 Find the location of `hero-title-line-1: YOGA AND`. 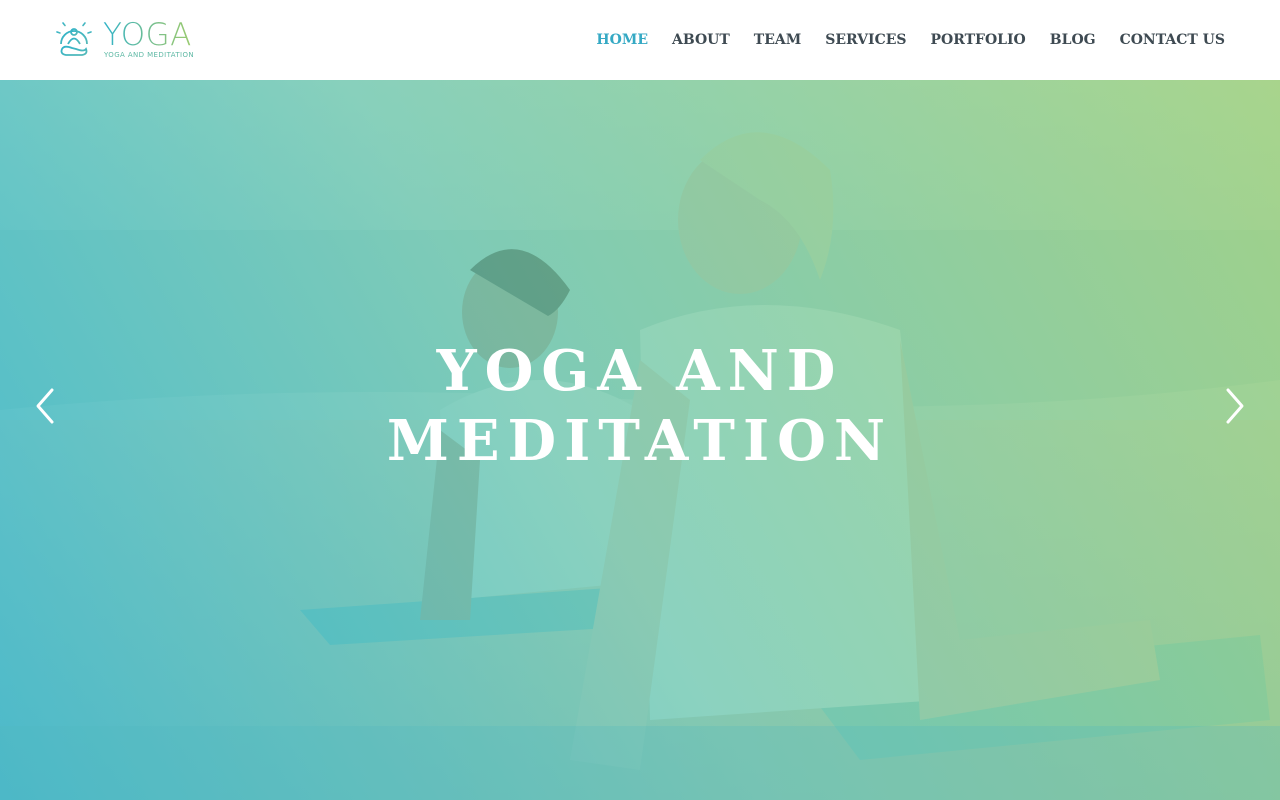

hero-title-line-1: YOGA AND is located at coordinates (640, 371).